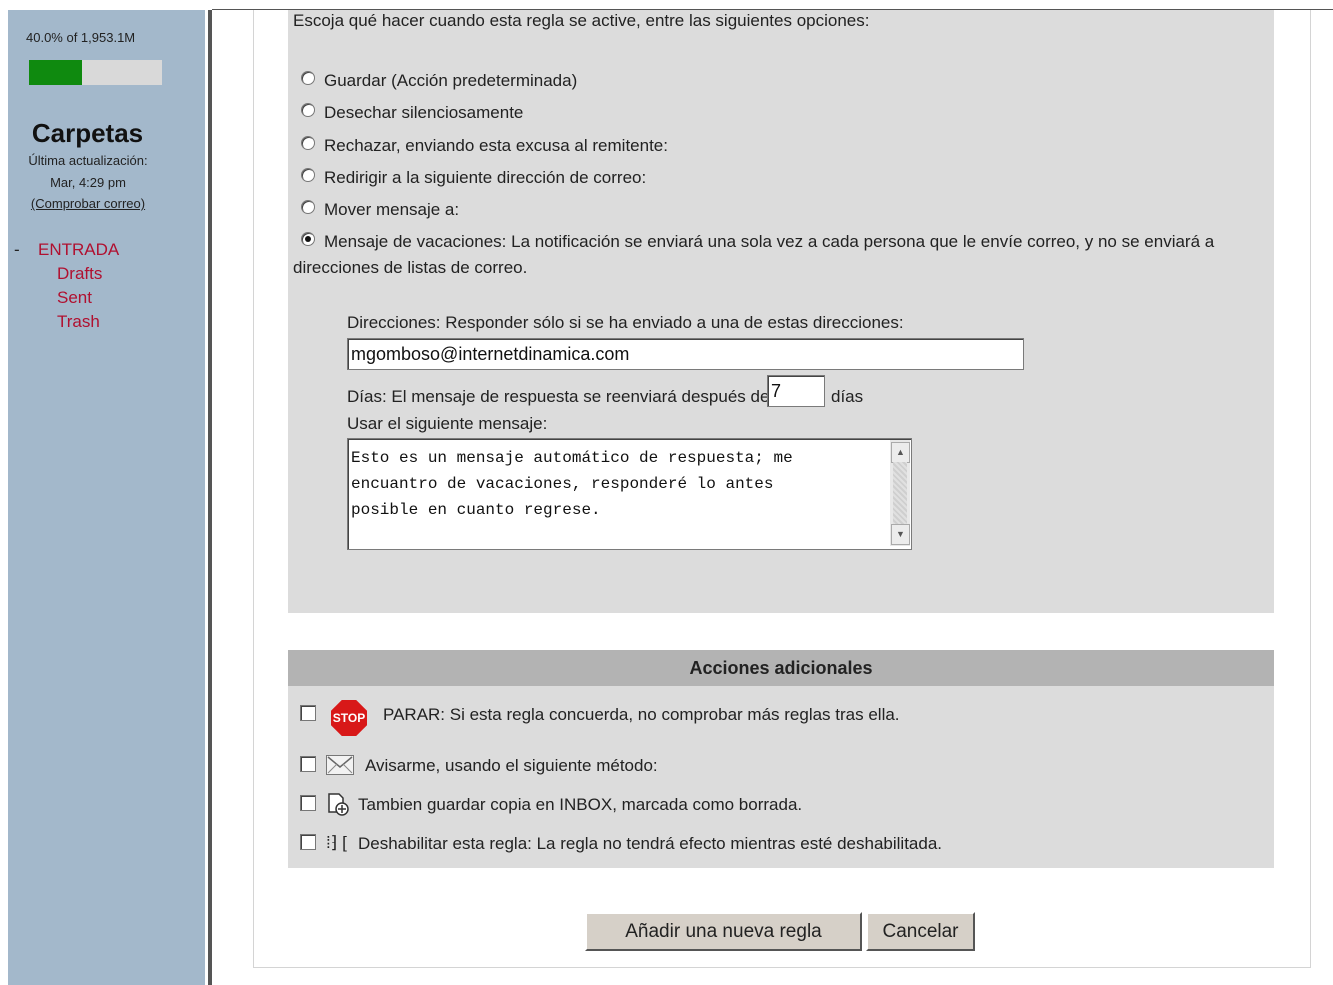 The width and height of the screenshot is (1333, 985). Describe the element at coordinates (900, 452) in the screenshot. I see `scroll-up-icon: ▲` at that location.